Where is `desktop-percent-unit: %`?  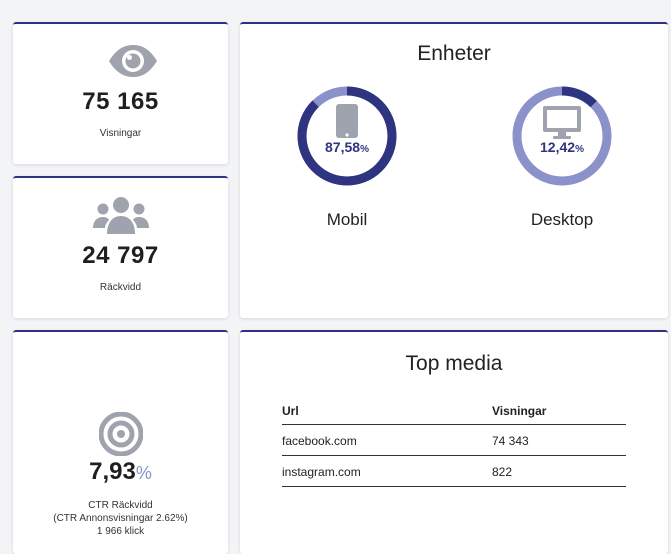 desktop-percent-unit: % is located at coordinates (579, 149).